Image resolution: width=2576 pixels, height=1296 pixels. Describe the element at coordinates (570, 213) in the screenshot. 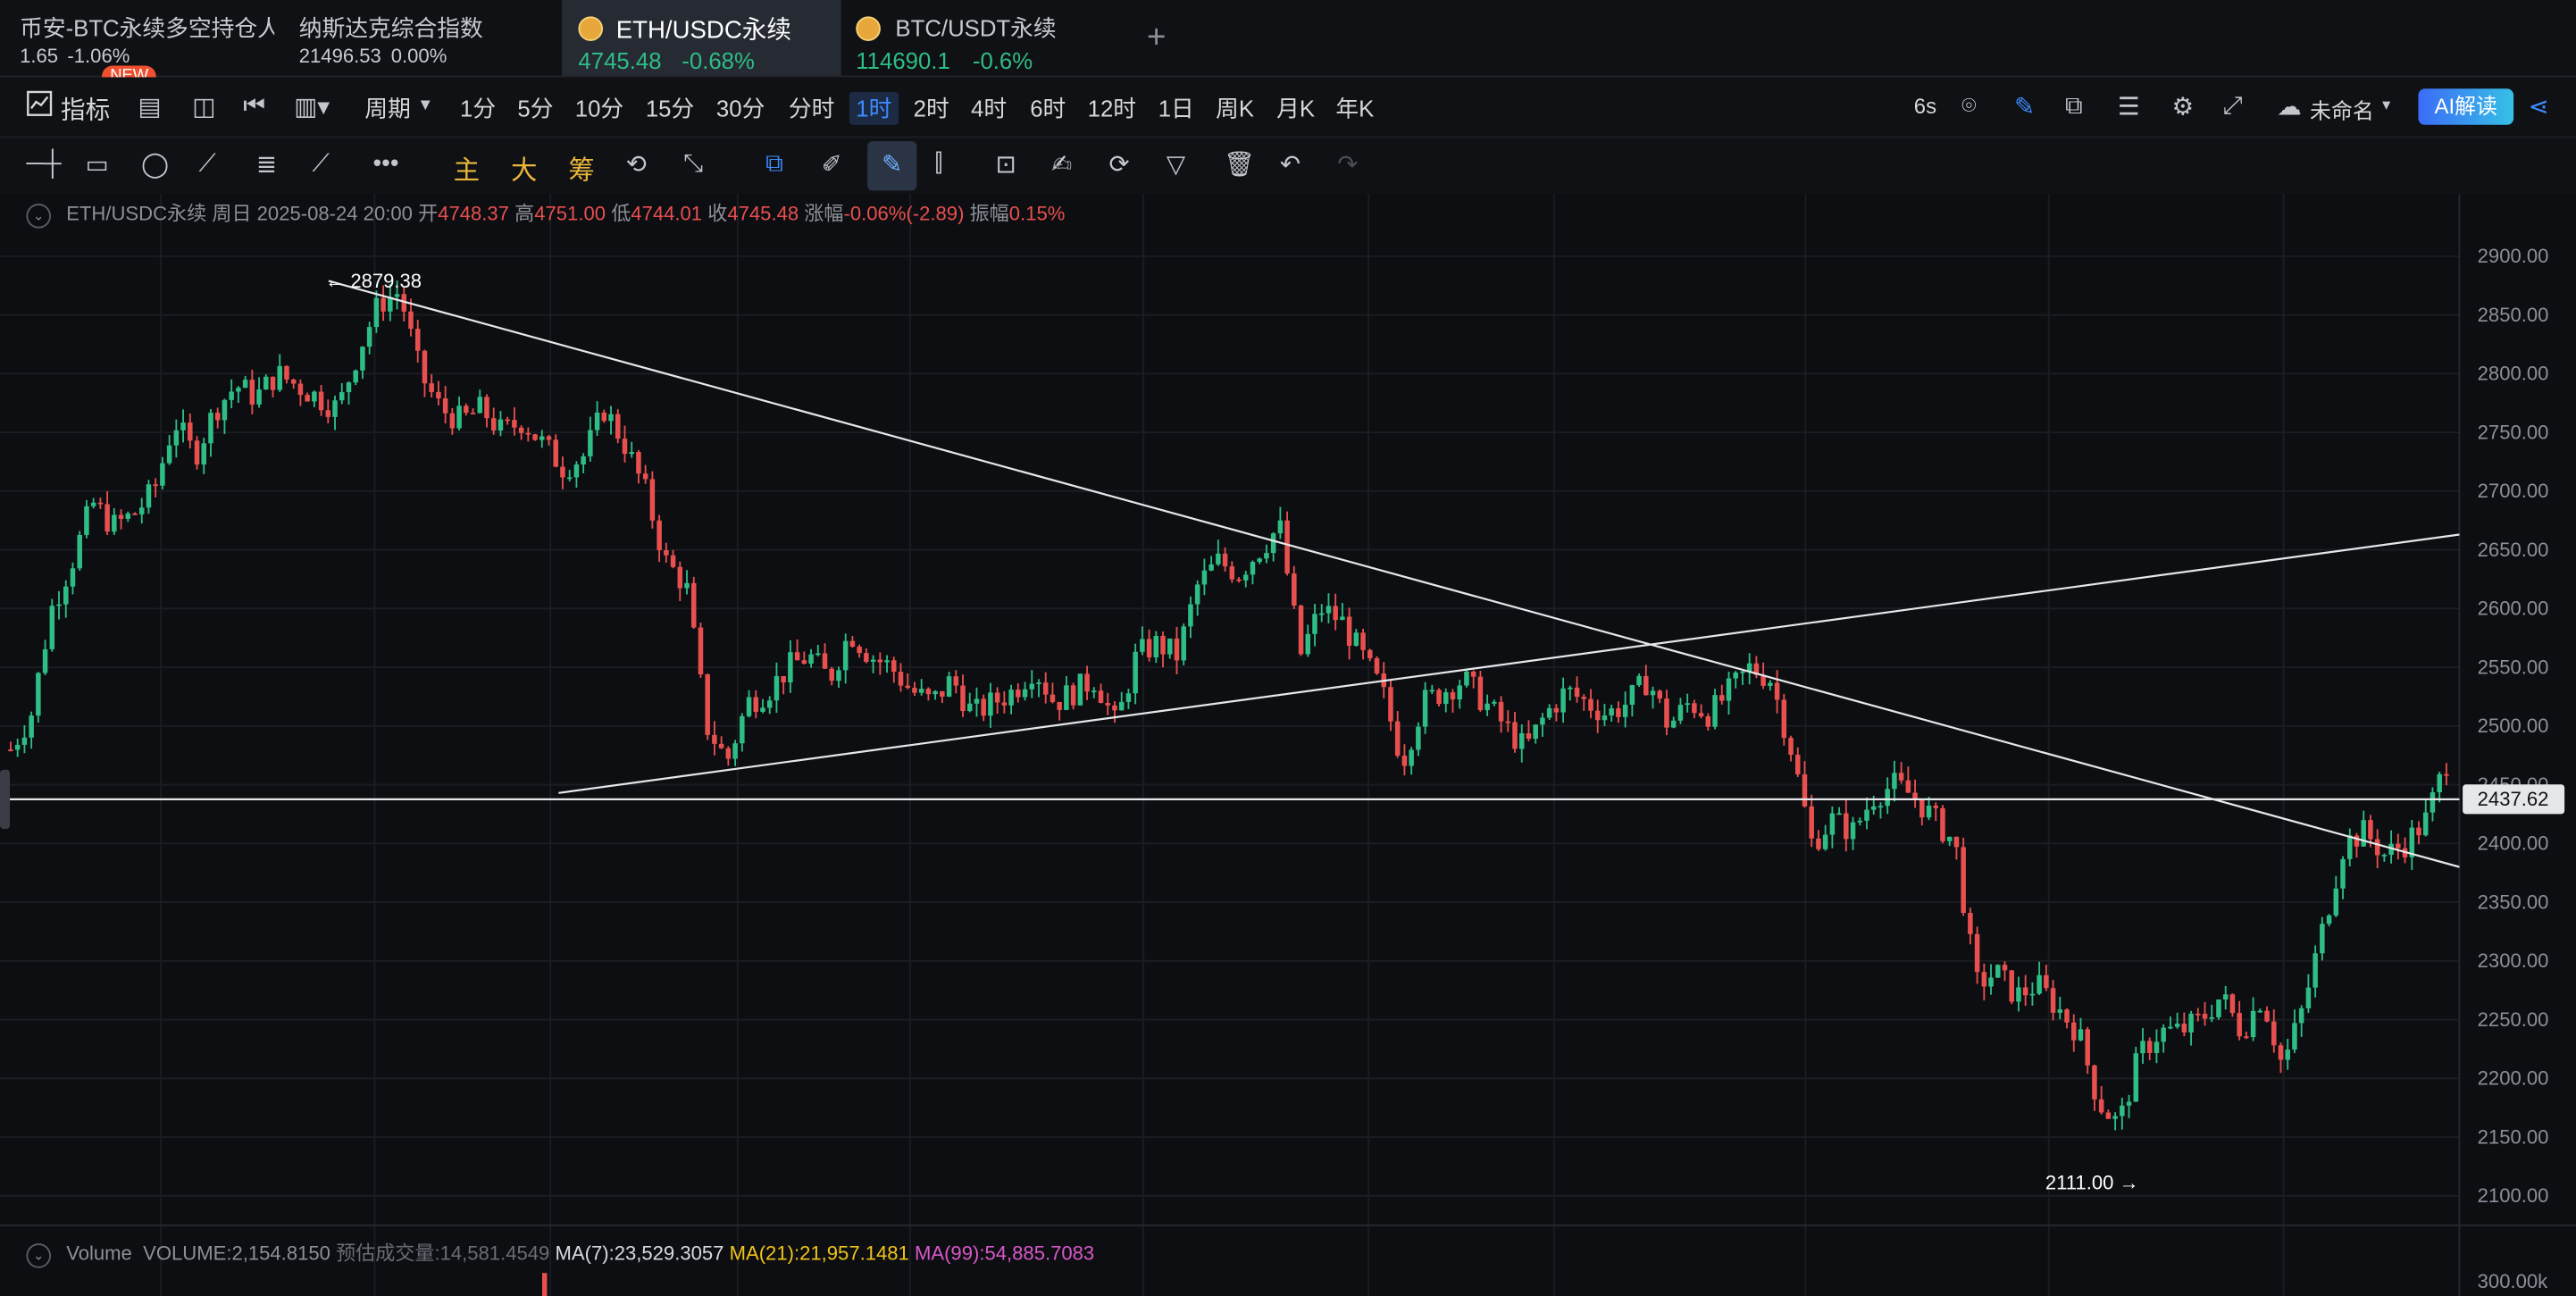

I see `legend-high: 4751.00` at that location.